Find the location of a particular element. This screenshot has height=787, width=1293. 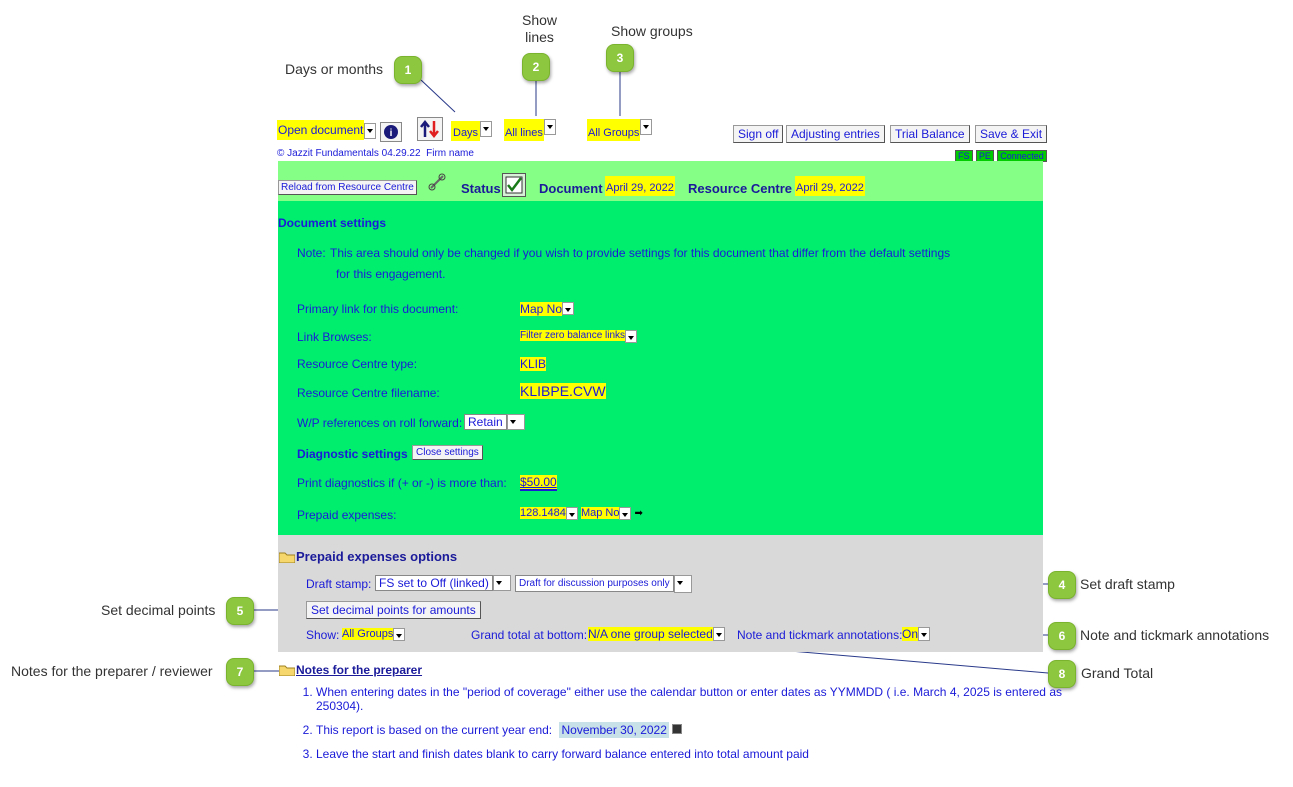

days-months-select: Days is located at coordinates (472, 131).